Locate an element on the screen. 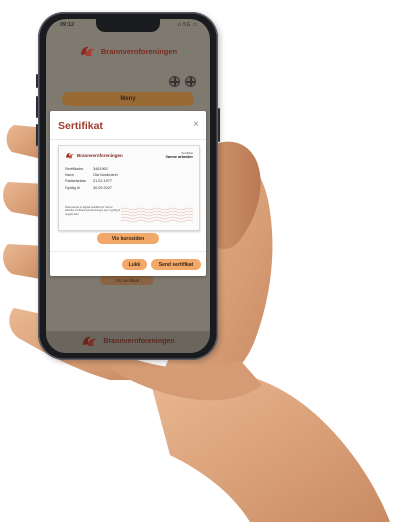 The image size is (402, 522). modal-footer-divider is located at coordinates (128, 251).